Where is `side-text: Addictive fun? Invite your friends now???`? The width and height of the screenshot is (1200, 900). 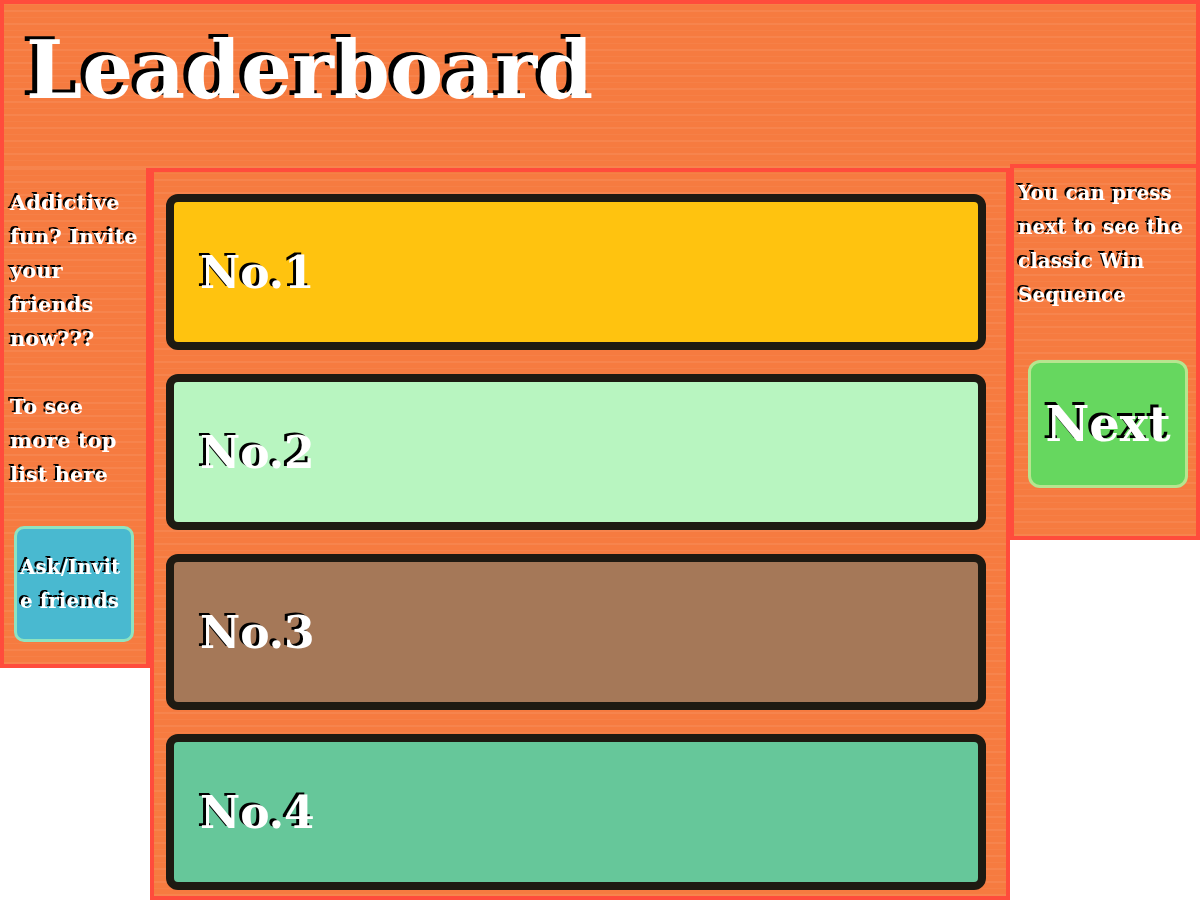 side-text: Addictive fun? Invite your friends now??? is located at coordinates (74, 271).